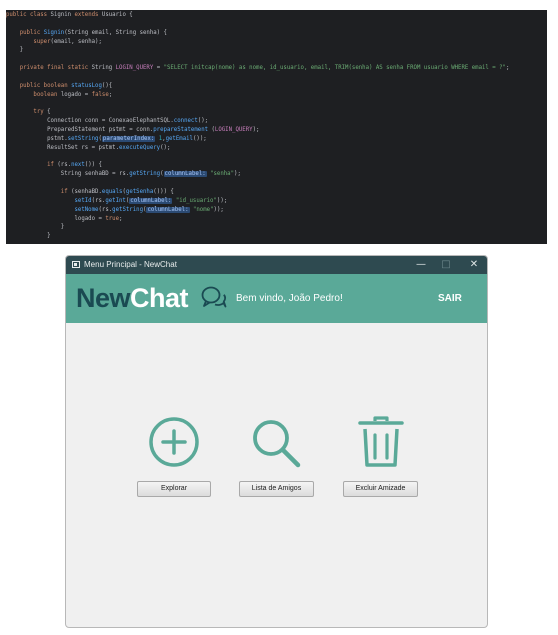 This screenshot has height=635, width=558. Describe the element at coordinates (276, 489) in the screenshot. I see `friends-list-button: Lista de Amigos` at that location.